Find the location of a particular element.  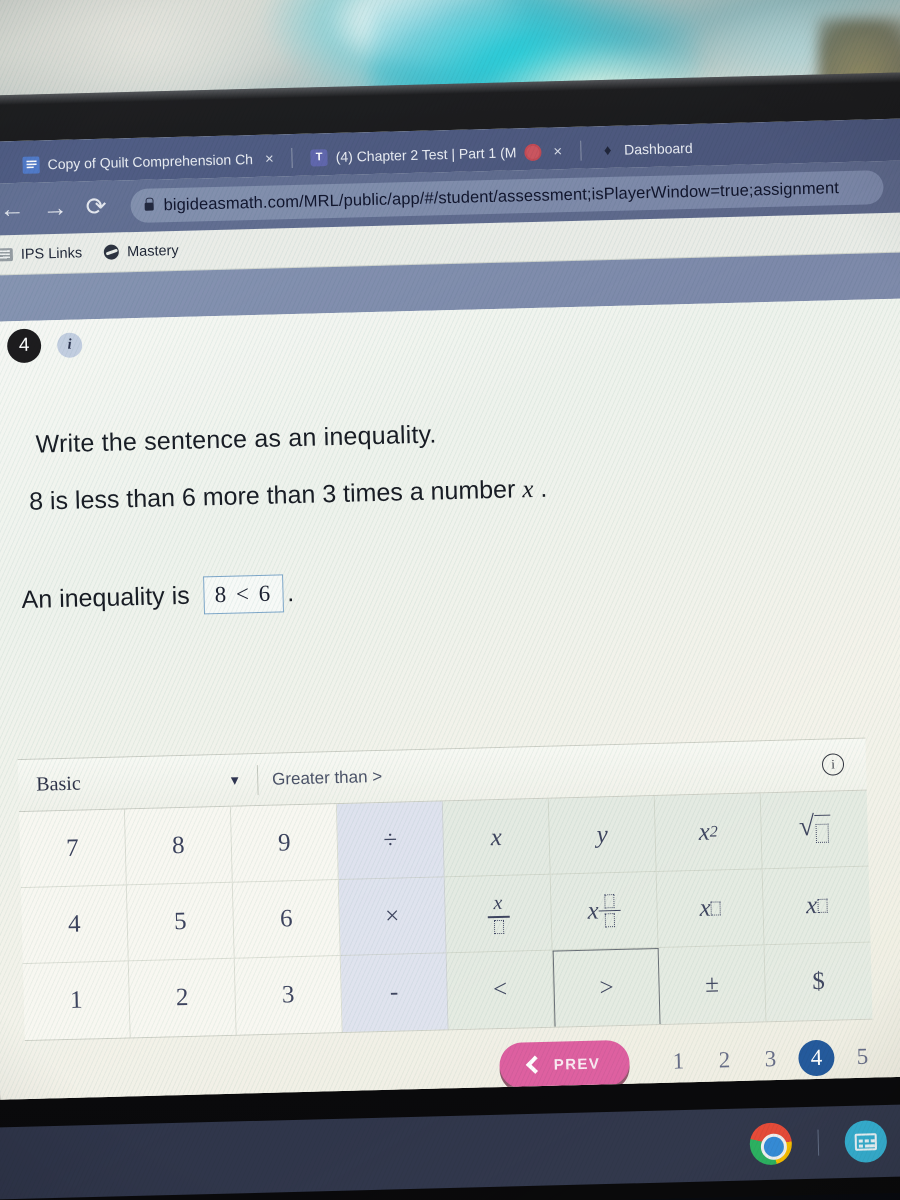

keypad-hint: Greater than > is located at coordinates (327, 777).